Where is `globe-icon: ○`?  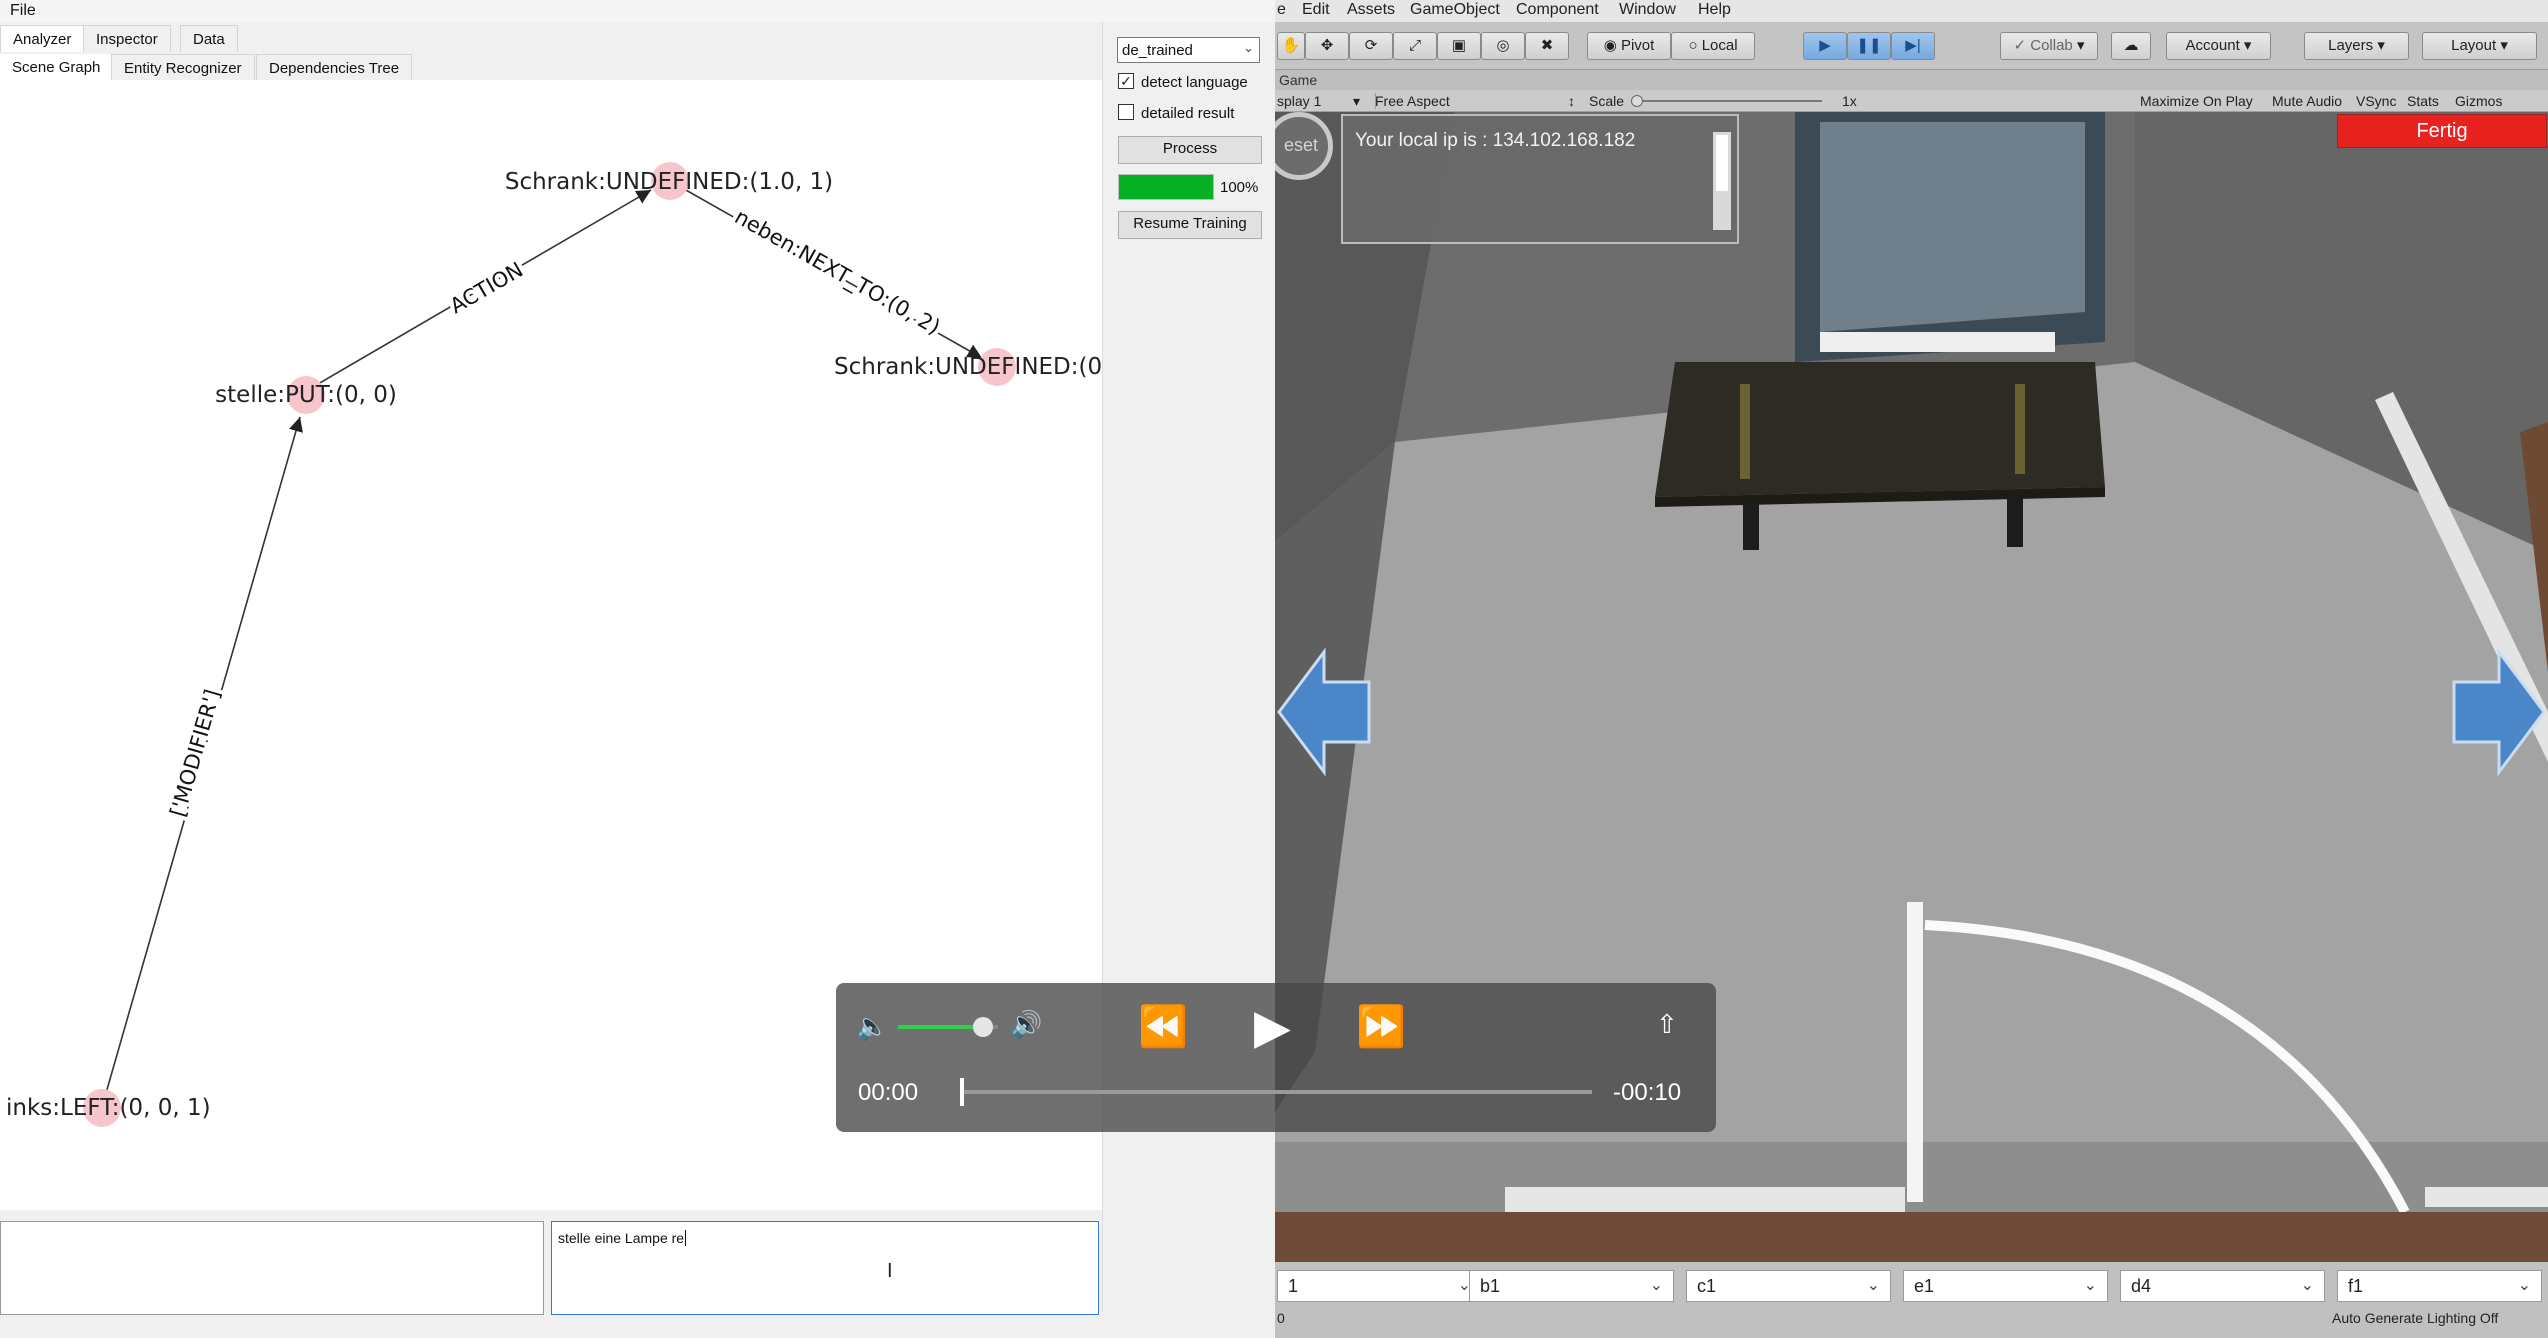 globe-icon: ○ is located at coordinates (1695, 45).